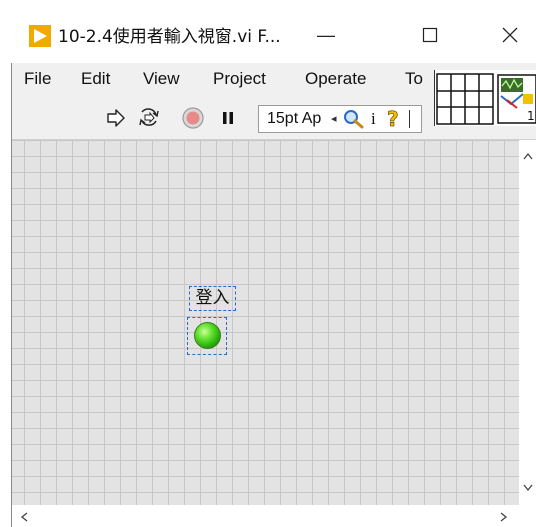  I want to click on run-continuously-button, so click(149, 118).